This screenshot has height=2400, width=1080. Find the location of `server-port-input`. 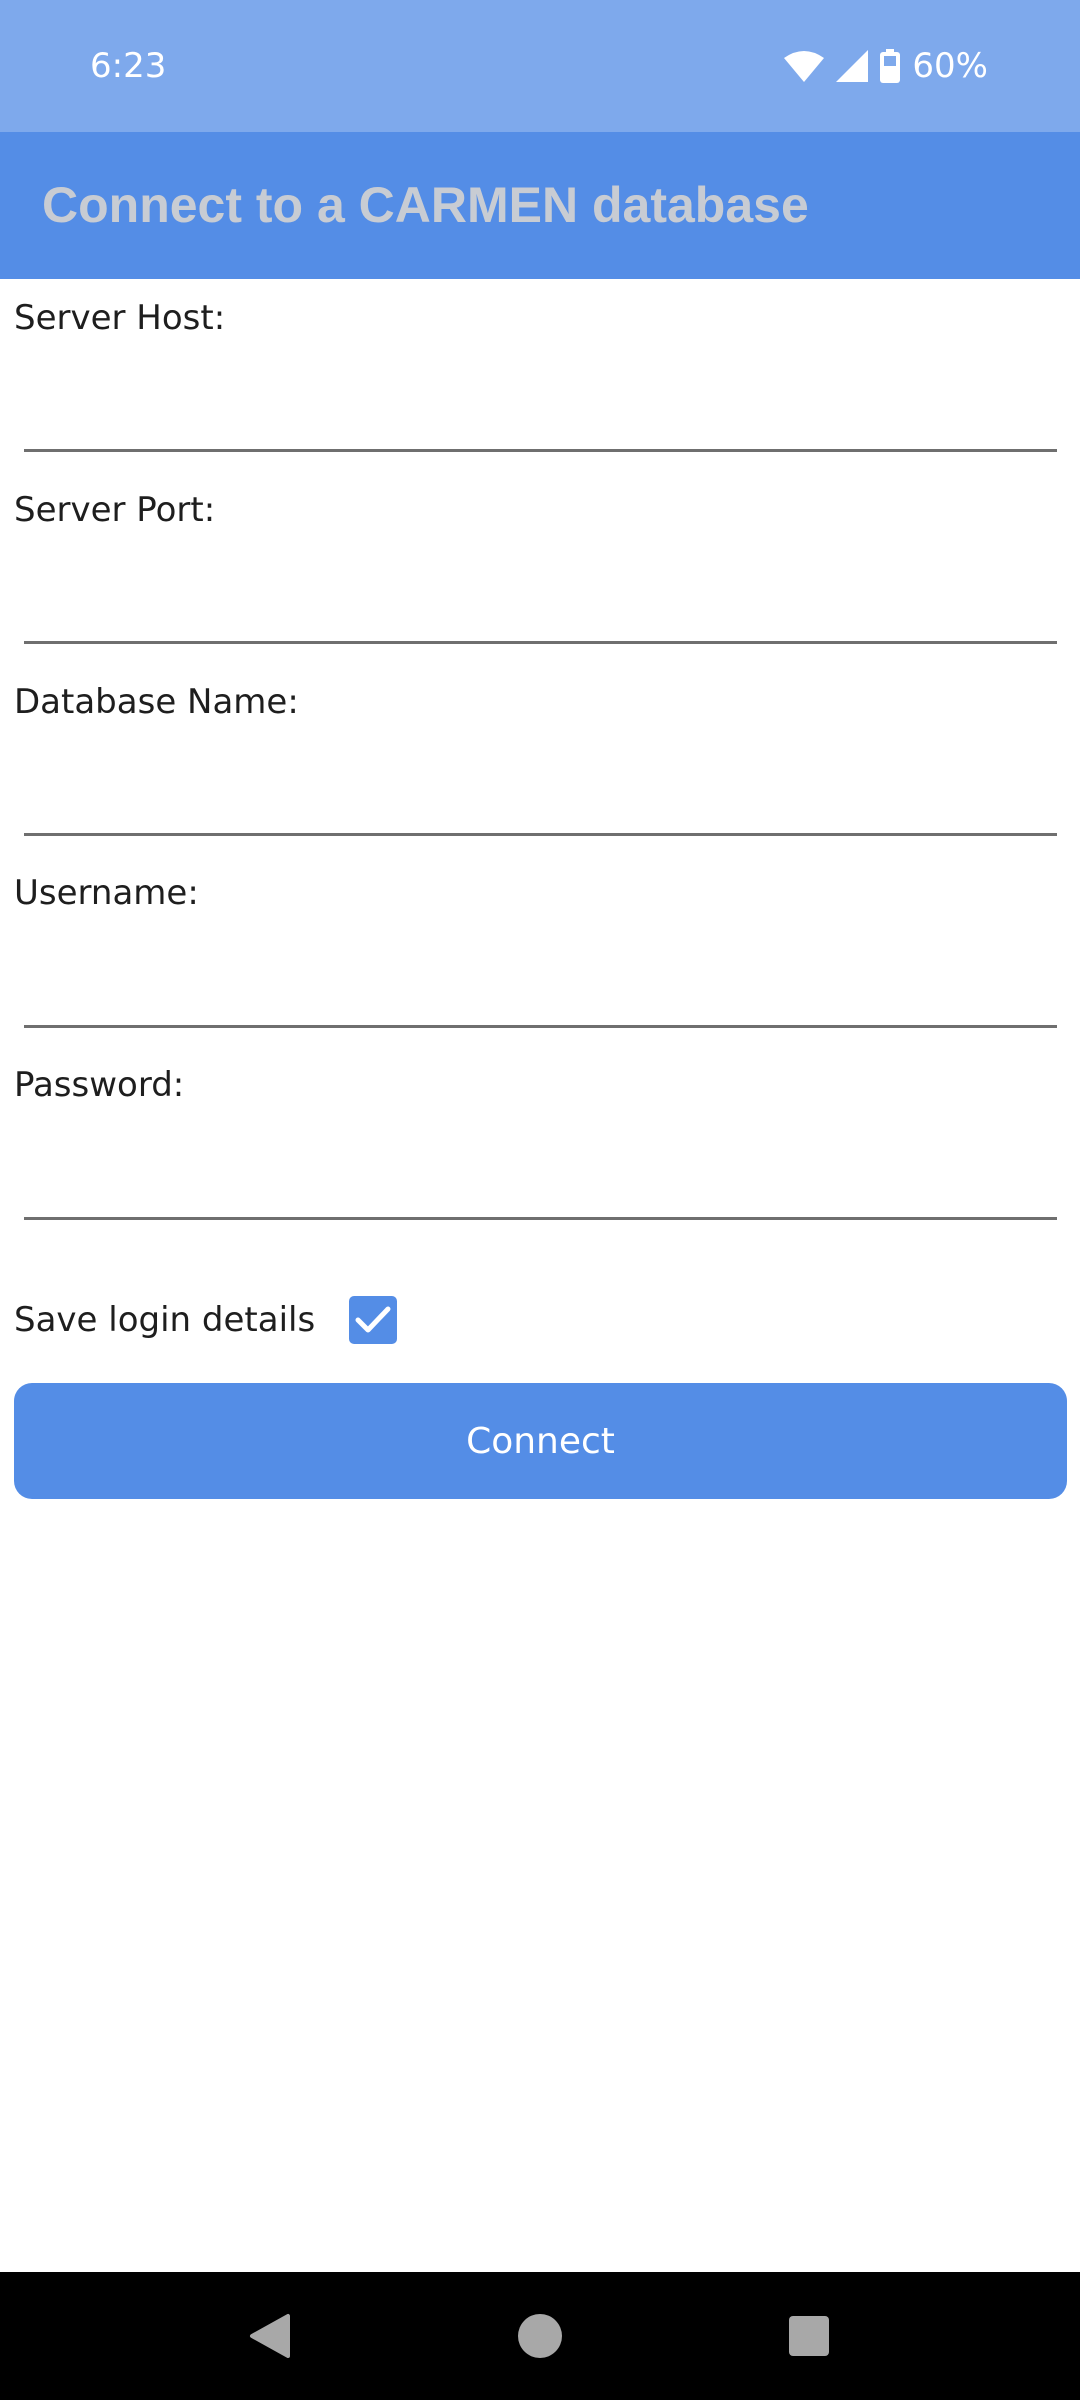

server-port-input is located at coordinates (540, 604).